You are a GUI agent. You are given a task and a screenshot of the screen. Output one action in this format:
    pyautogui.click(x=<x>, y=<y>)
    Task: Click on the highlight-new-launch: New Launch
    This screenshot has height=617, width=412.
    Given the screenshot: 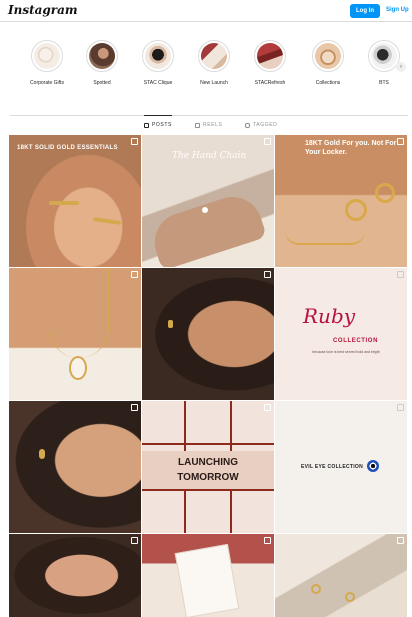 What is the action you would take?
    pyautogui.click(x=214, y=63)
    